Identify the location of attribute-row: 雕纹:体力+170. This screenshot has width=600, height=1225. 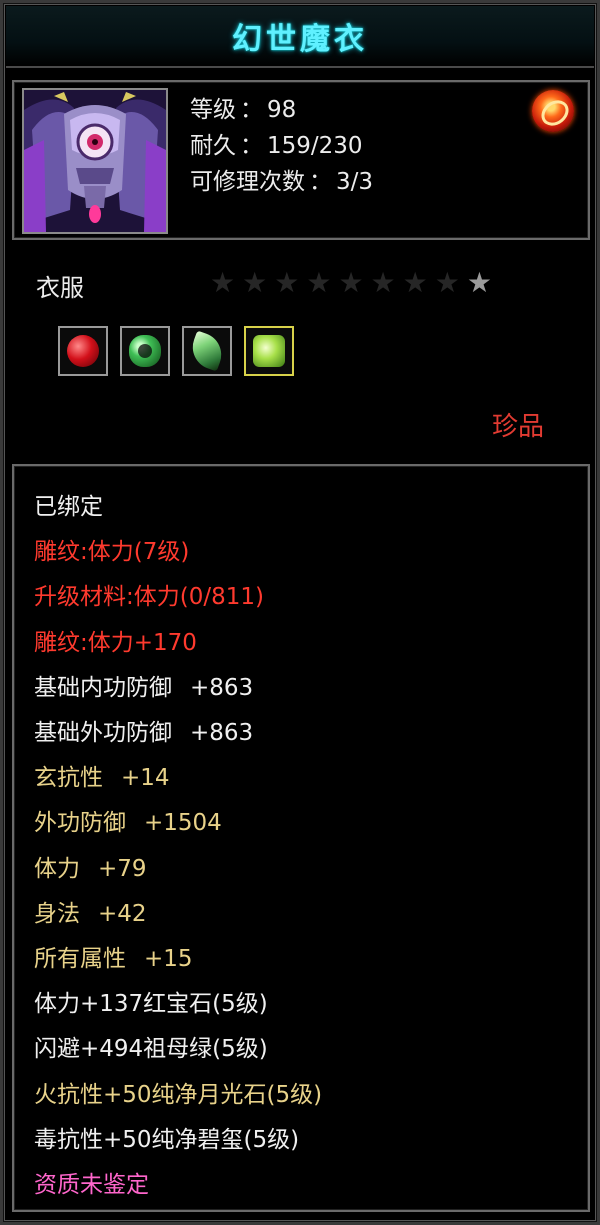
(115, 643).